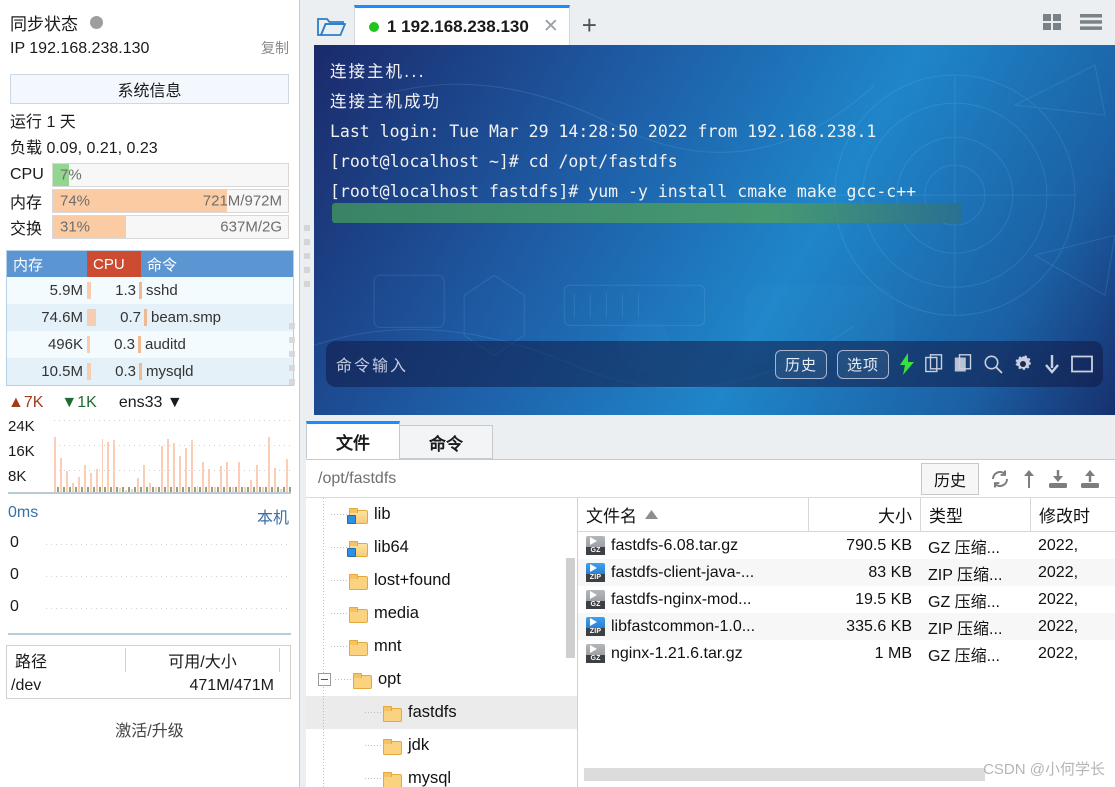  What do you see at coordinates (372, 364) in the screenshot?
I see `command-input: 命令输入` at bounding box center [372, 364].